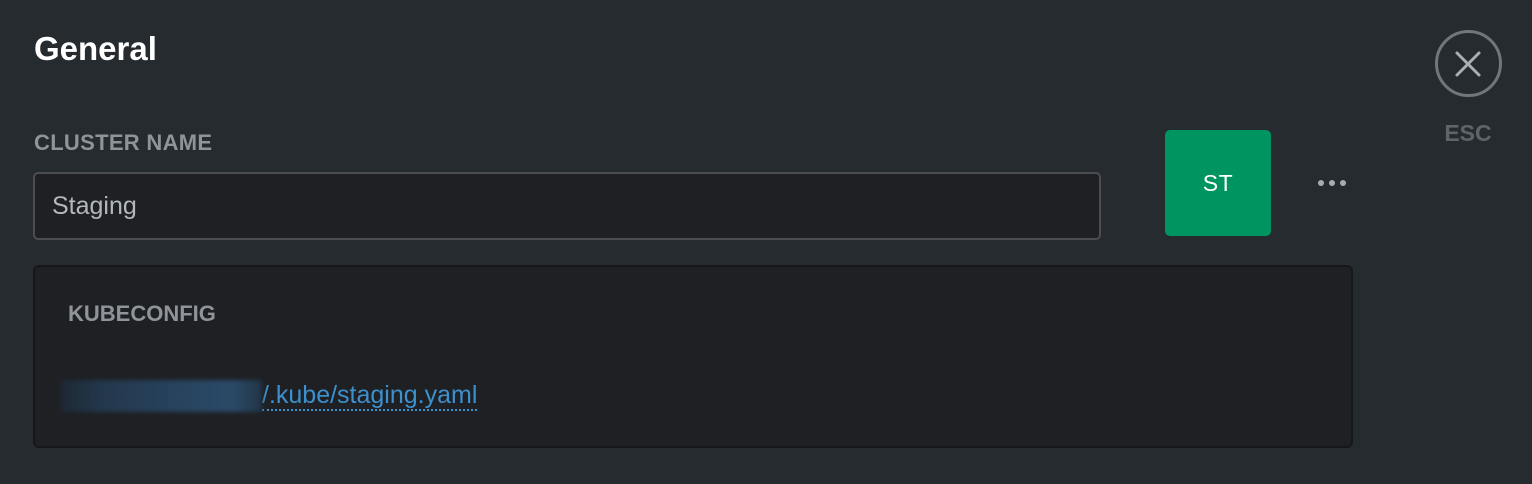 The image size is (1532, 484). Describe the element at coordinates (370, 396) in the screenshot. I see `kubeconfig-path-link: /.kube/staging.yaml` at that location.